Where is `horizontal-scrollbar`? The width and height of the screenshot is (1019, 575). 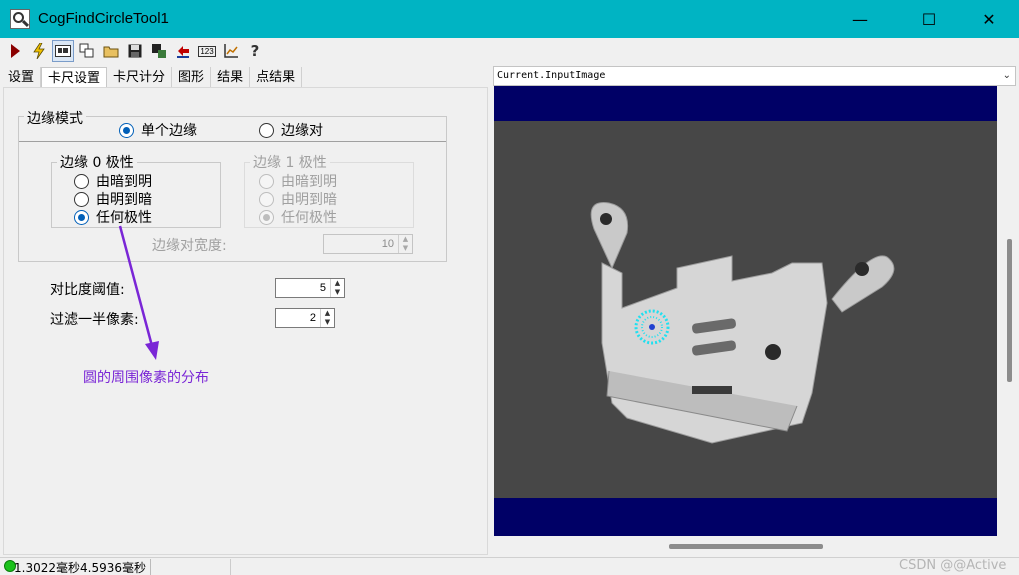 horizontal-scrollbar is located at coordinates (746, 546).